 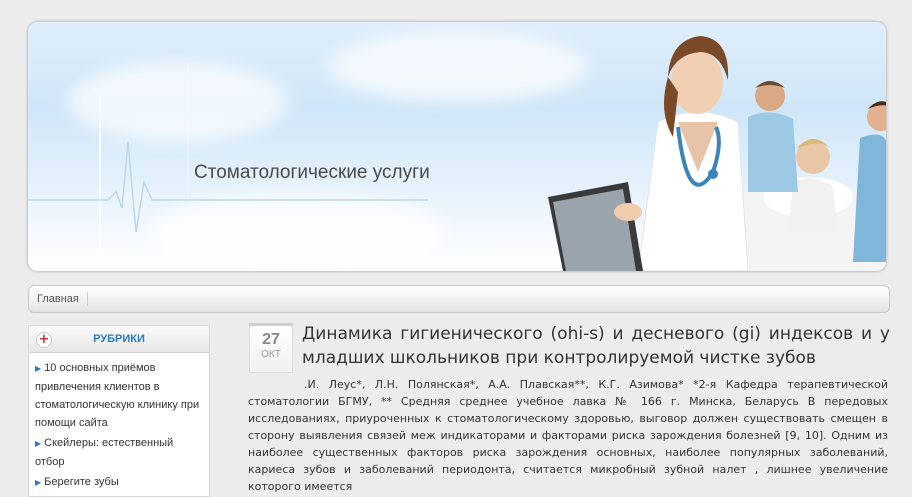 I want to click on post-date-month: ОКТ, so click(x=271, y=354).